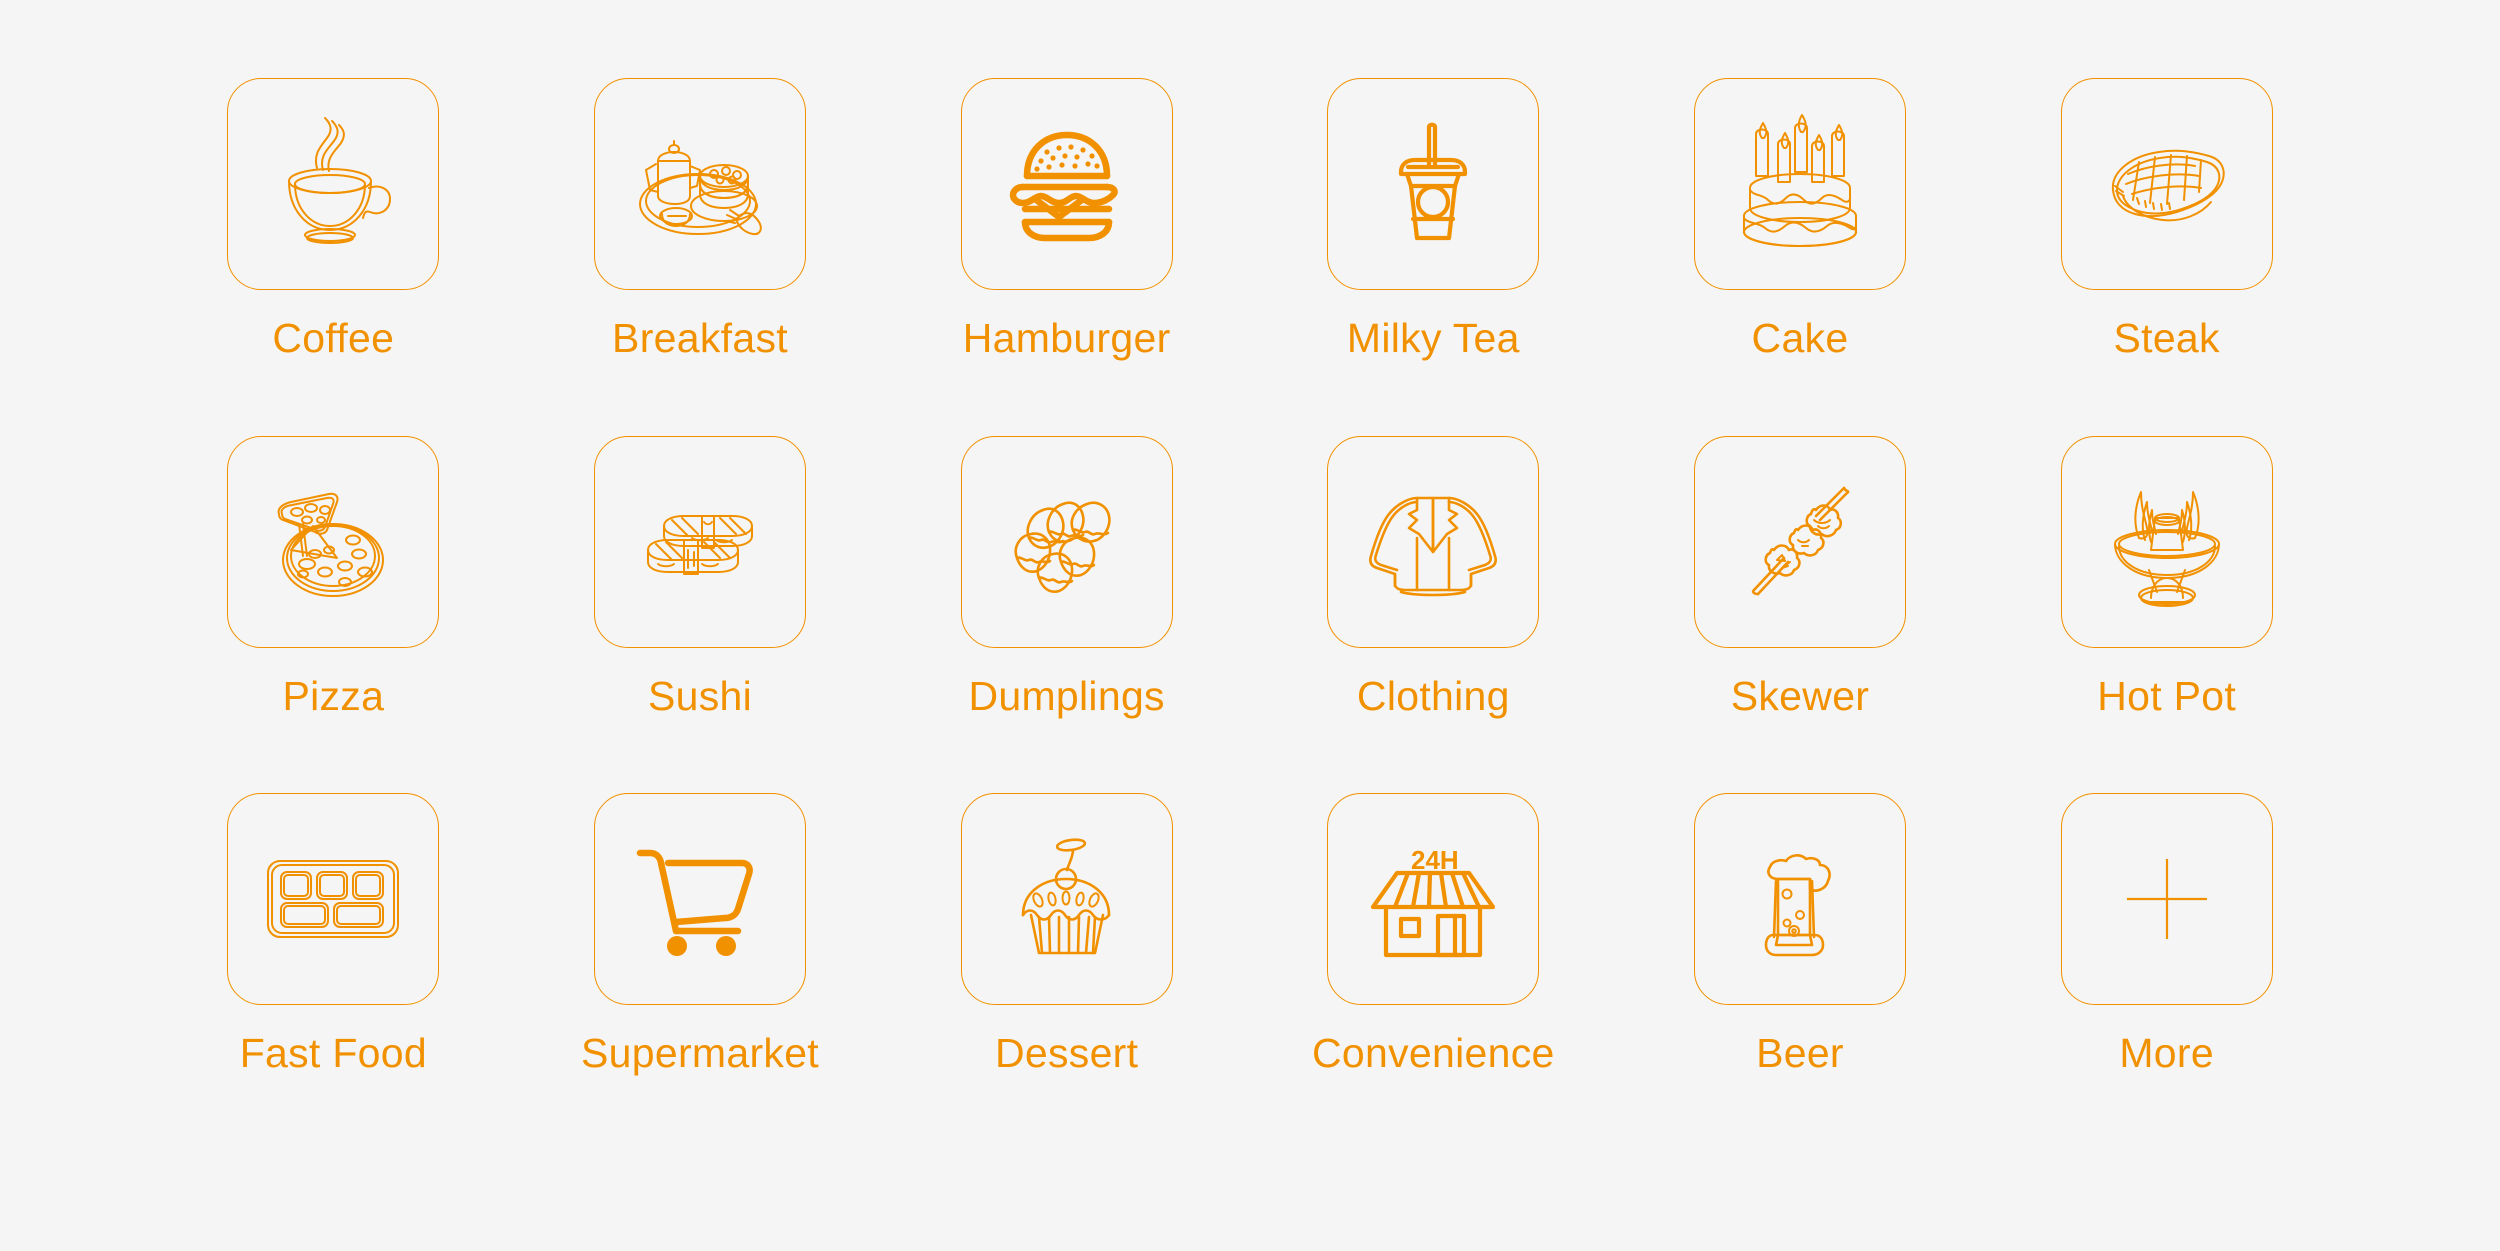  I want to click on icon-card-pizza, so click(333, 541).